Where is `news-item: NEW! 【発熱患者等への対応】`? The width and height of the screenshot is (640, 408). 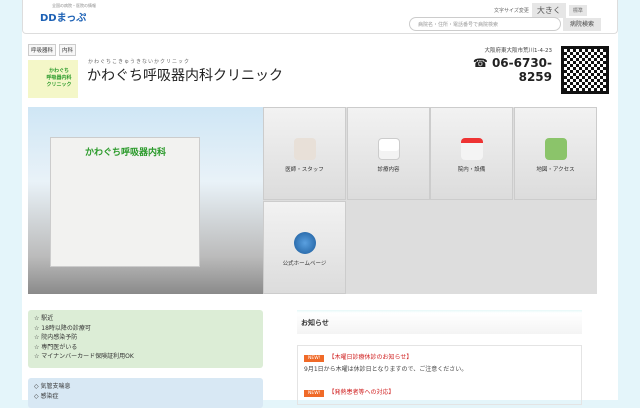 news-item: NEW! 【発熱患者等への対応】 is located at coordinates (439, 392).